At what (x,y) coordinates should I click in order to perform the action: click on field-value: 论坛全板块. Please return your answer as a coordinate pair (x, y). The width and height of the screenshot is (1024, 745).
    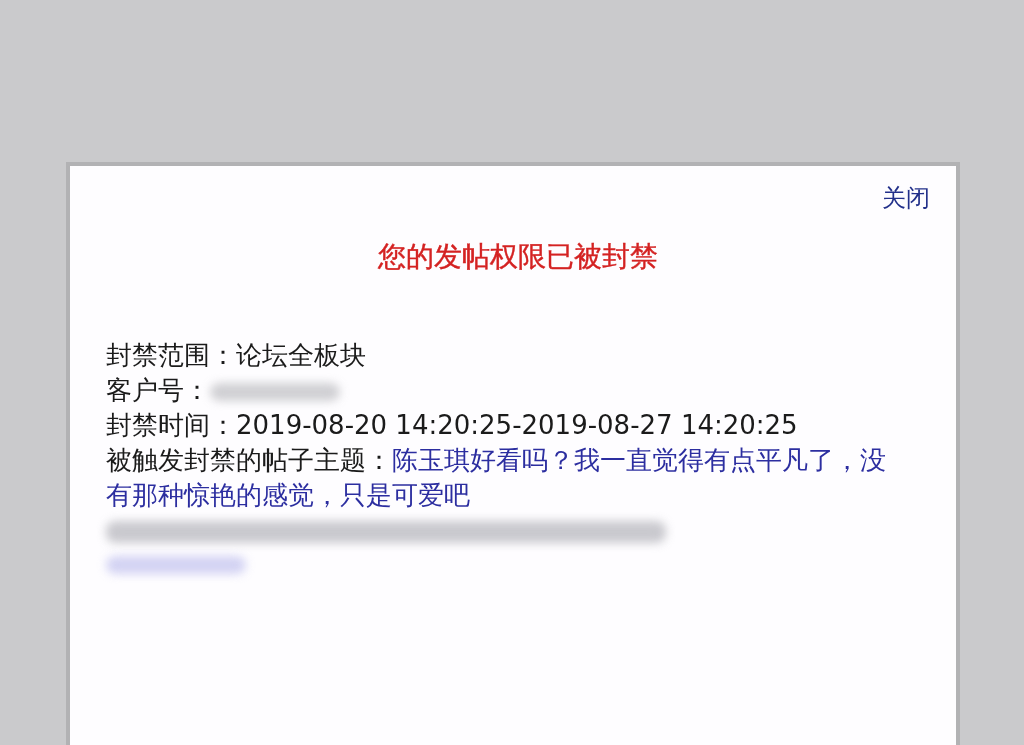
    Looking at the image, I should click on (301, 355).